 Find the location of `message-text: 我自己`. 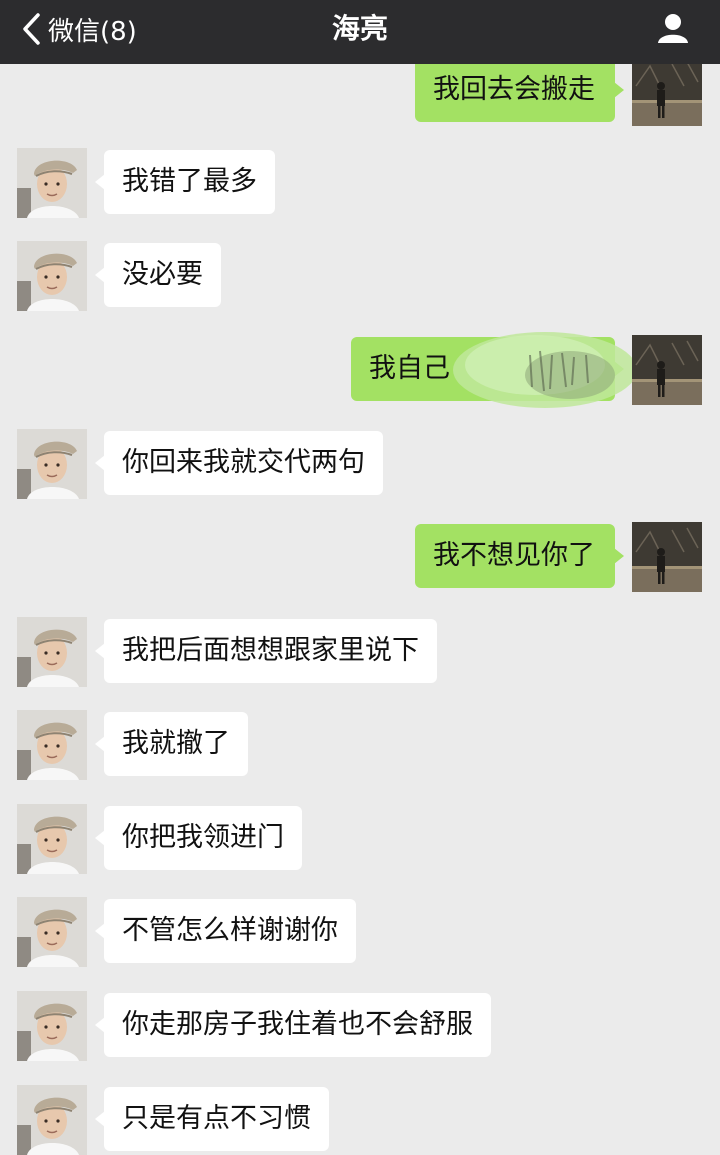

message-text: 我自己 is located at coordinates (409, 368).